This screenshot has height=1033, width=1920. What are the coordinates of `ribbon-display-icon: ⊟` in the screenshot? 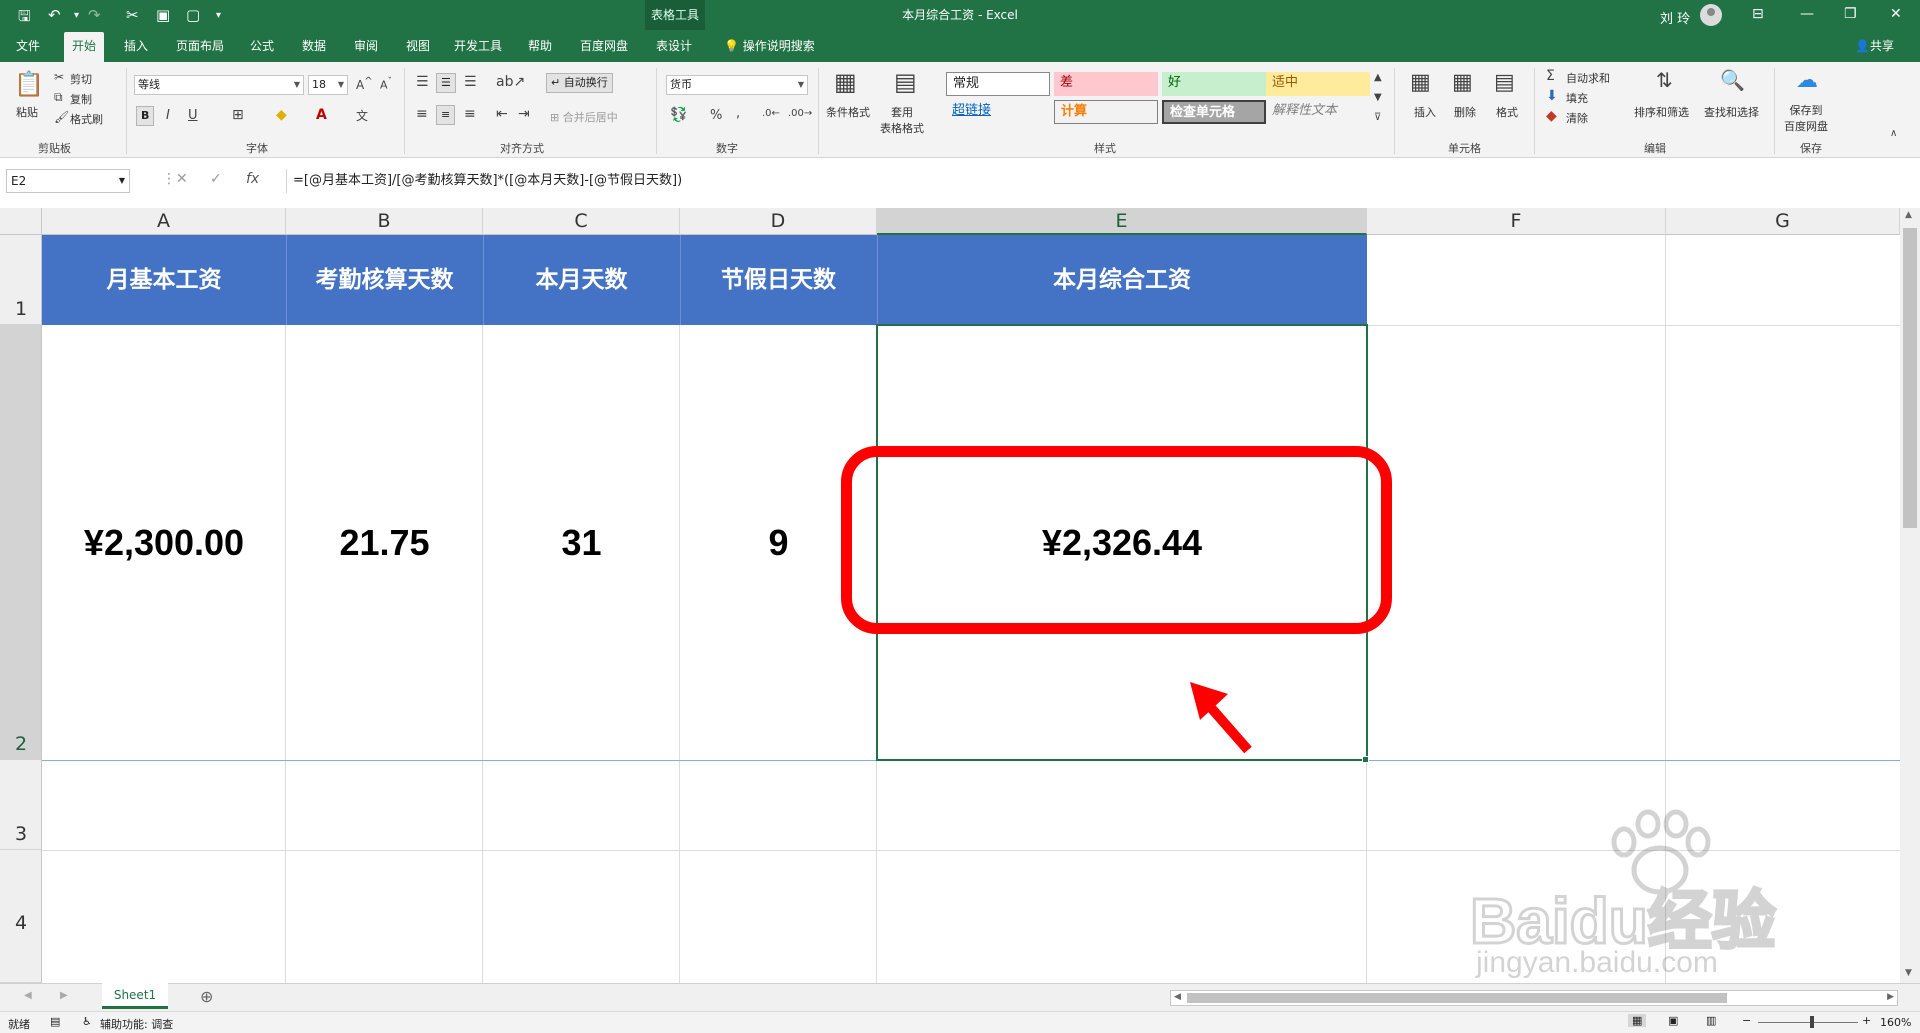 It's located at (1758, 14).